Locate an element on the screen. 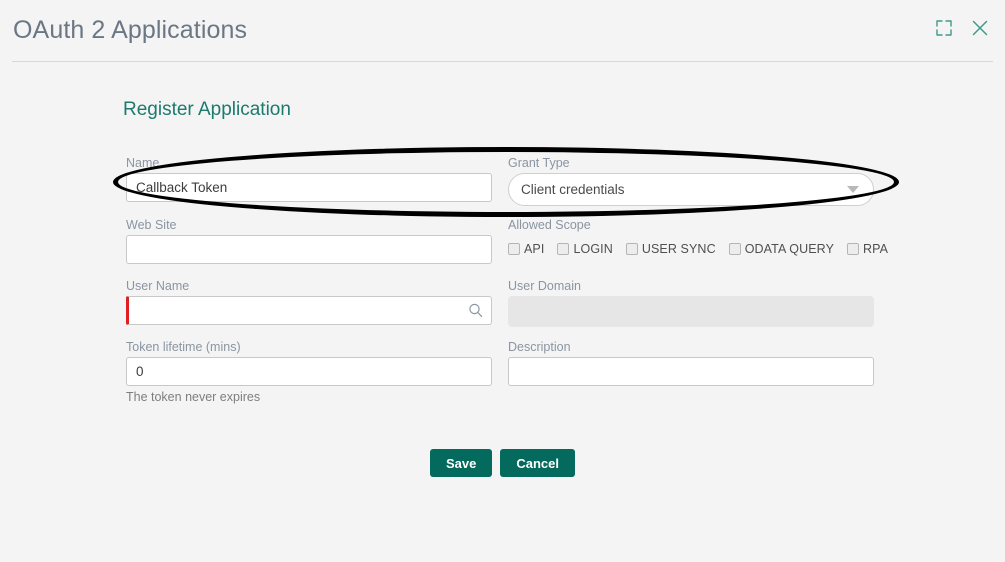 This screenshot has width=1005, height=562. field-user-name: User Name is located at coordinates (309, 301).